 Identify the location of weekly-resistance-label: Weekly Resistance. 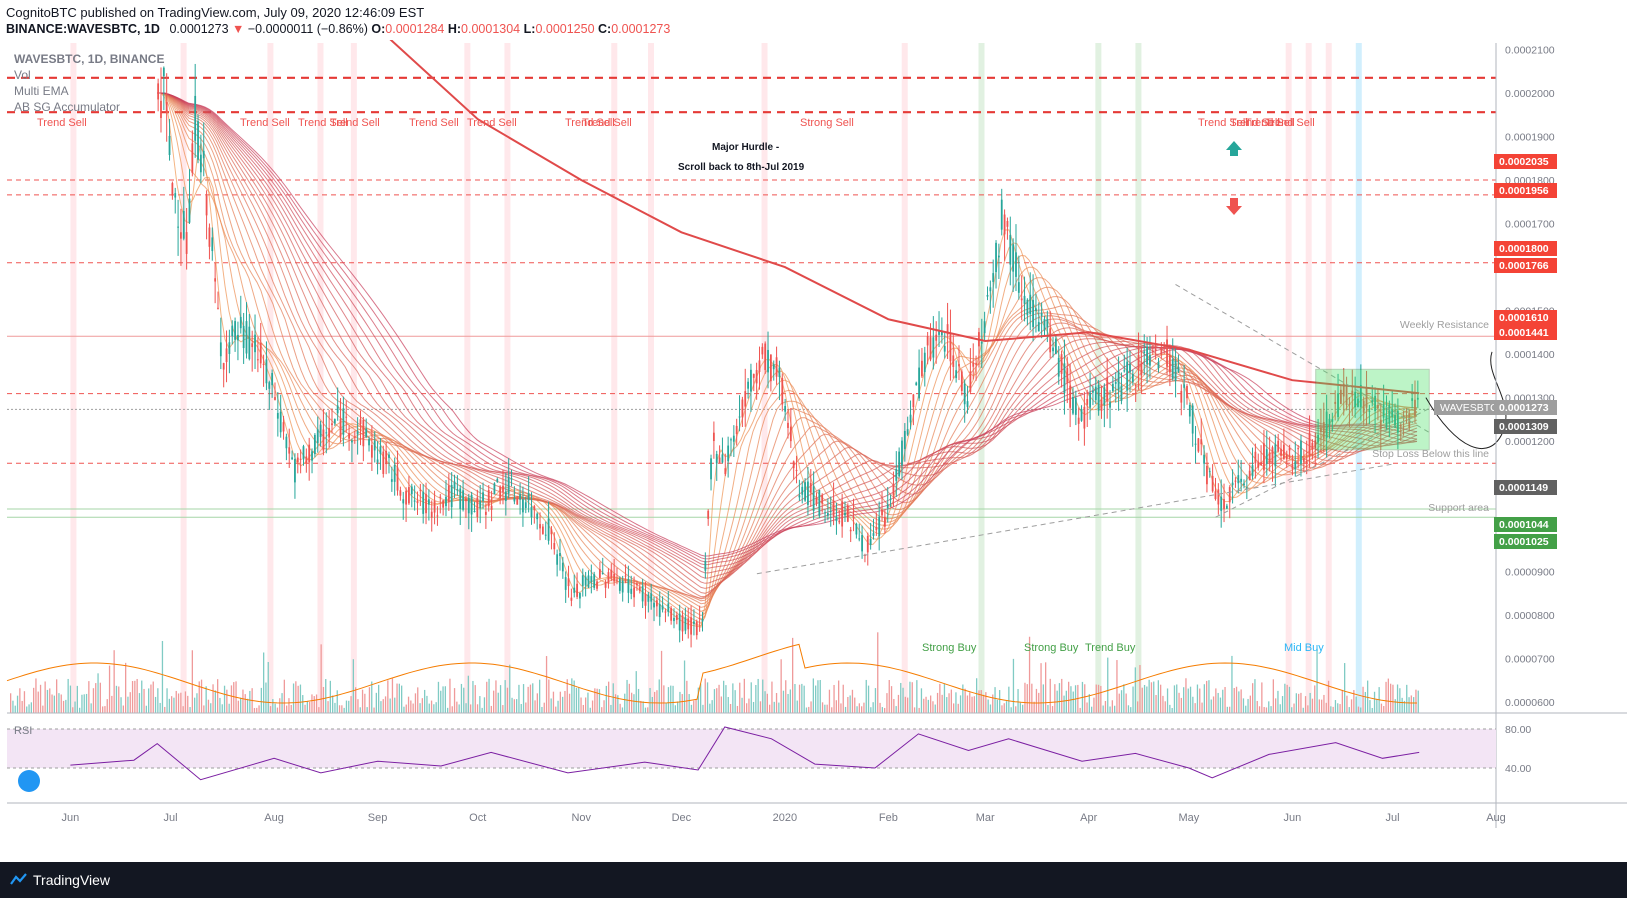
(1444, 325).